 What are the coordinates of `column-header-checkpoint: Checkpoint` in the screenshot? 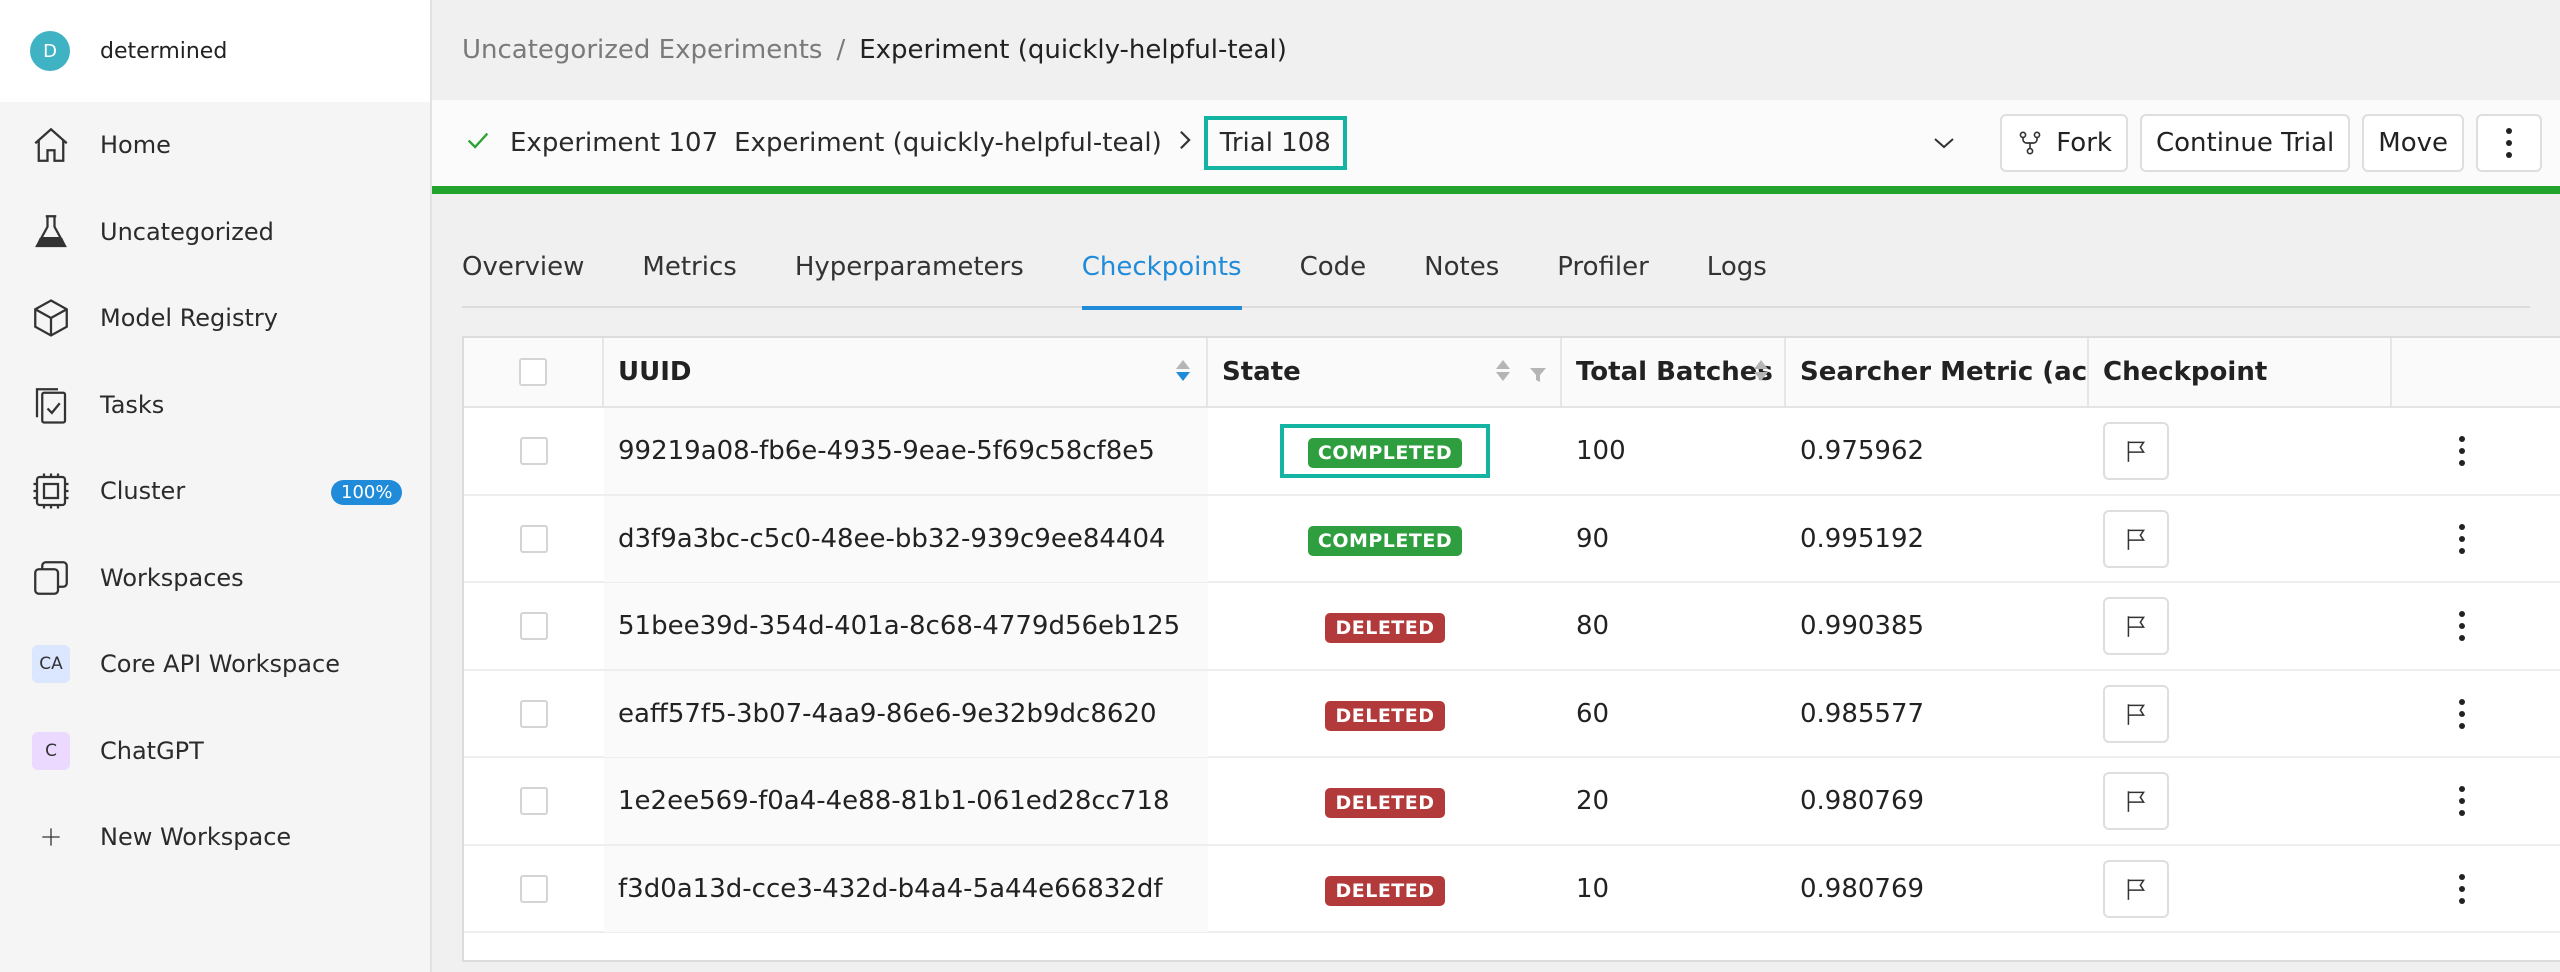 It's located at (2240, 372).